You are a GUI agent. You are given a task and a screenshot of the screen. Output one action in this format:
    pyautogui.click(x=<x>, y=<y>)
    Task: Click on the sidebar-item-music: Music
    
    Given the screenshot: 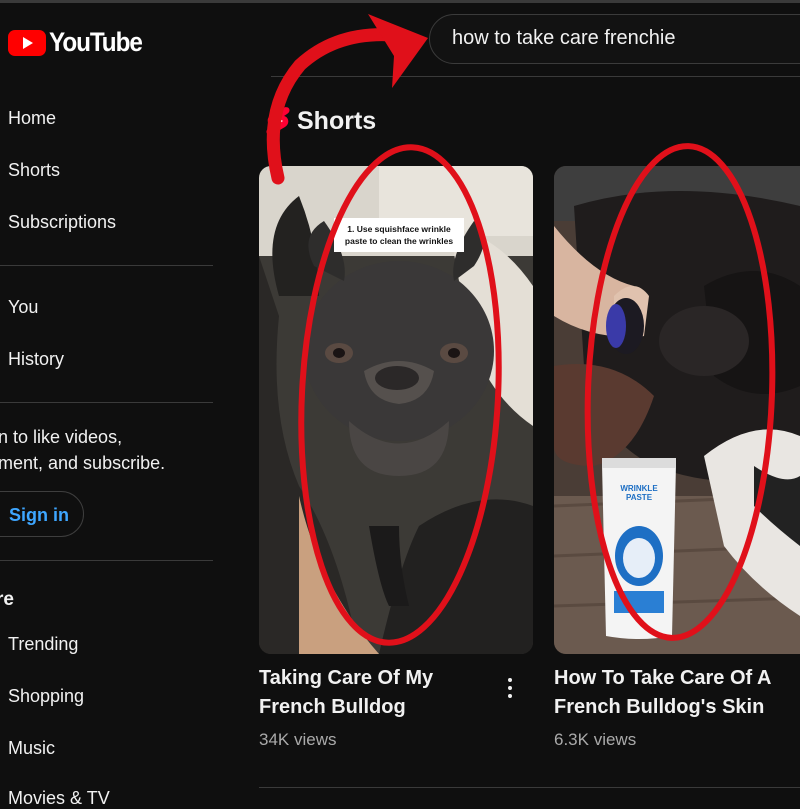 What is the action you would take?
    pyautogui.click(x=31, y=748)
    